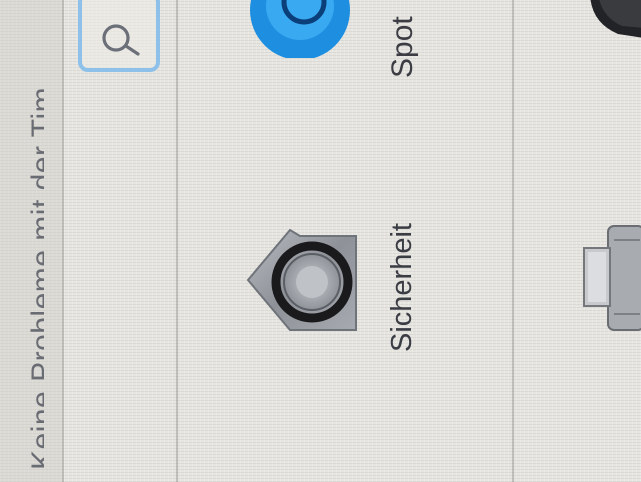 This screenshot has width=641, height=482. I want to click on search-button, so click(119, 36).